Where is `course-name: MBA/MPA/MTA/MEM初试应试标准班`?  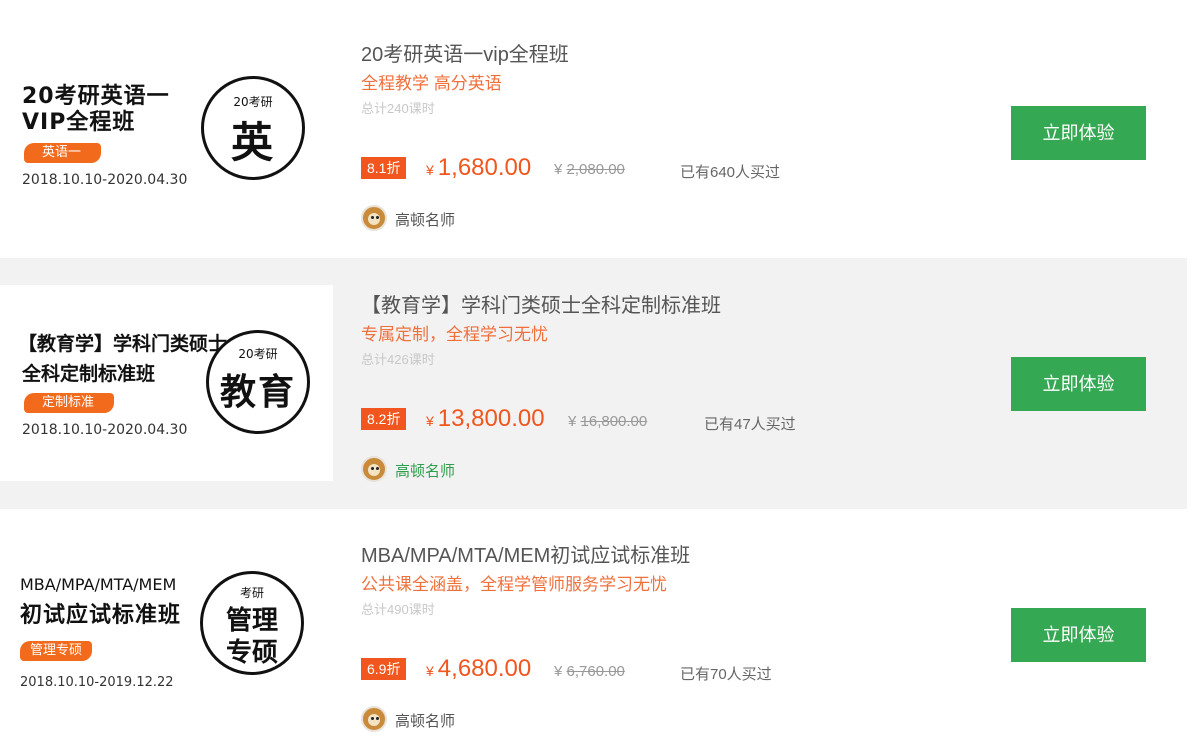 course-name: MBA/MPA/MTA/MEM初试应试标准班 is located at coordinates (525, 553).